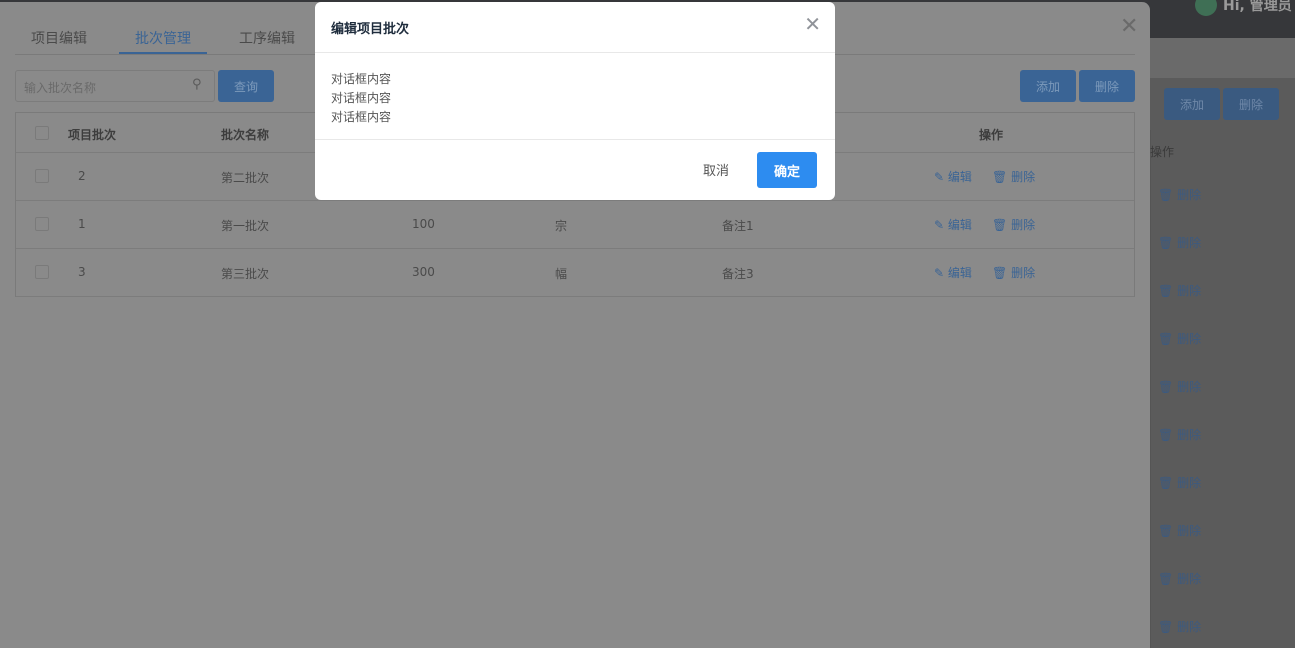 This screenshot has width=1295, height=648. Describe the element at coordinates (1192, 104) in the screenshot. I see `bg-add-button: 添加` at that location.